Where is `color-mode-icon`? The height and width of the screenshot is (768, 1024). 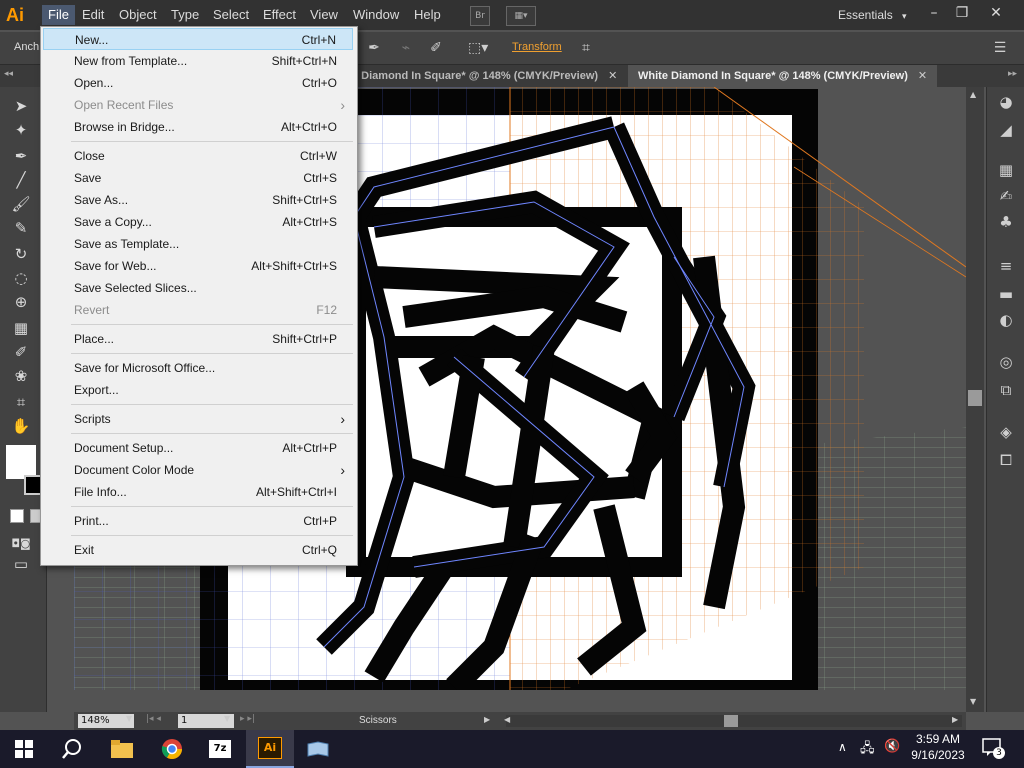
color-mode-icon is located at coordinates (17, 516).